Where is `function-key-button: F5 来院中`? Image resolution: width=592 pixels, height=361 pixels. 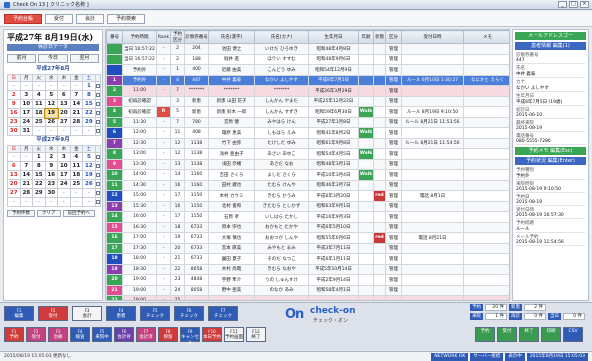
function-key-button: F5 来院中 is located at coordinates (102, 334).